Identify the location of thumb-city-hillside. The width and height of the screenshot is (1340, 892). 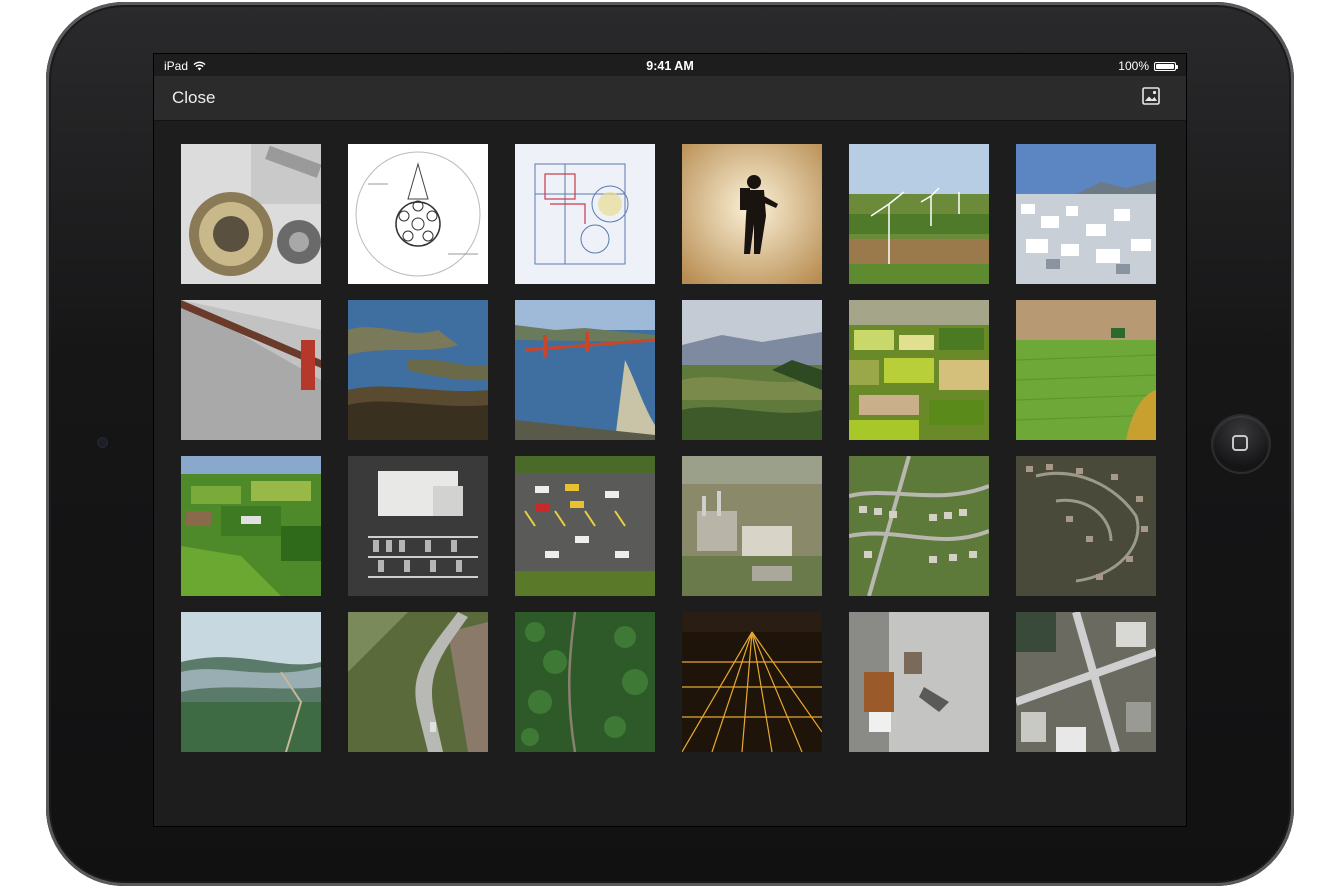
(1086, 214).